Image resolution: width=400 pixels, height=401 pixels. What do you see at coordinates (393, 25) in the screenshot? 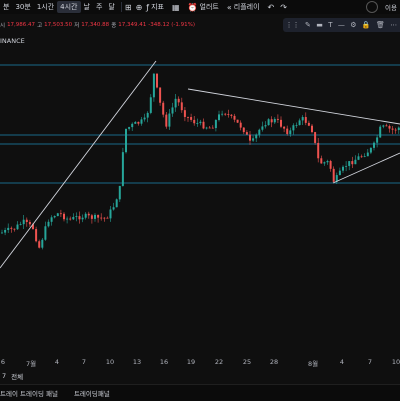
I see `more-icon: ⋯` at bounding box center [393, 25].